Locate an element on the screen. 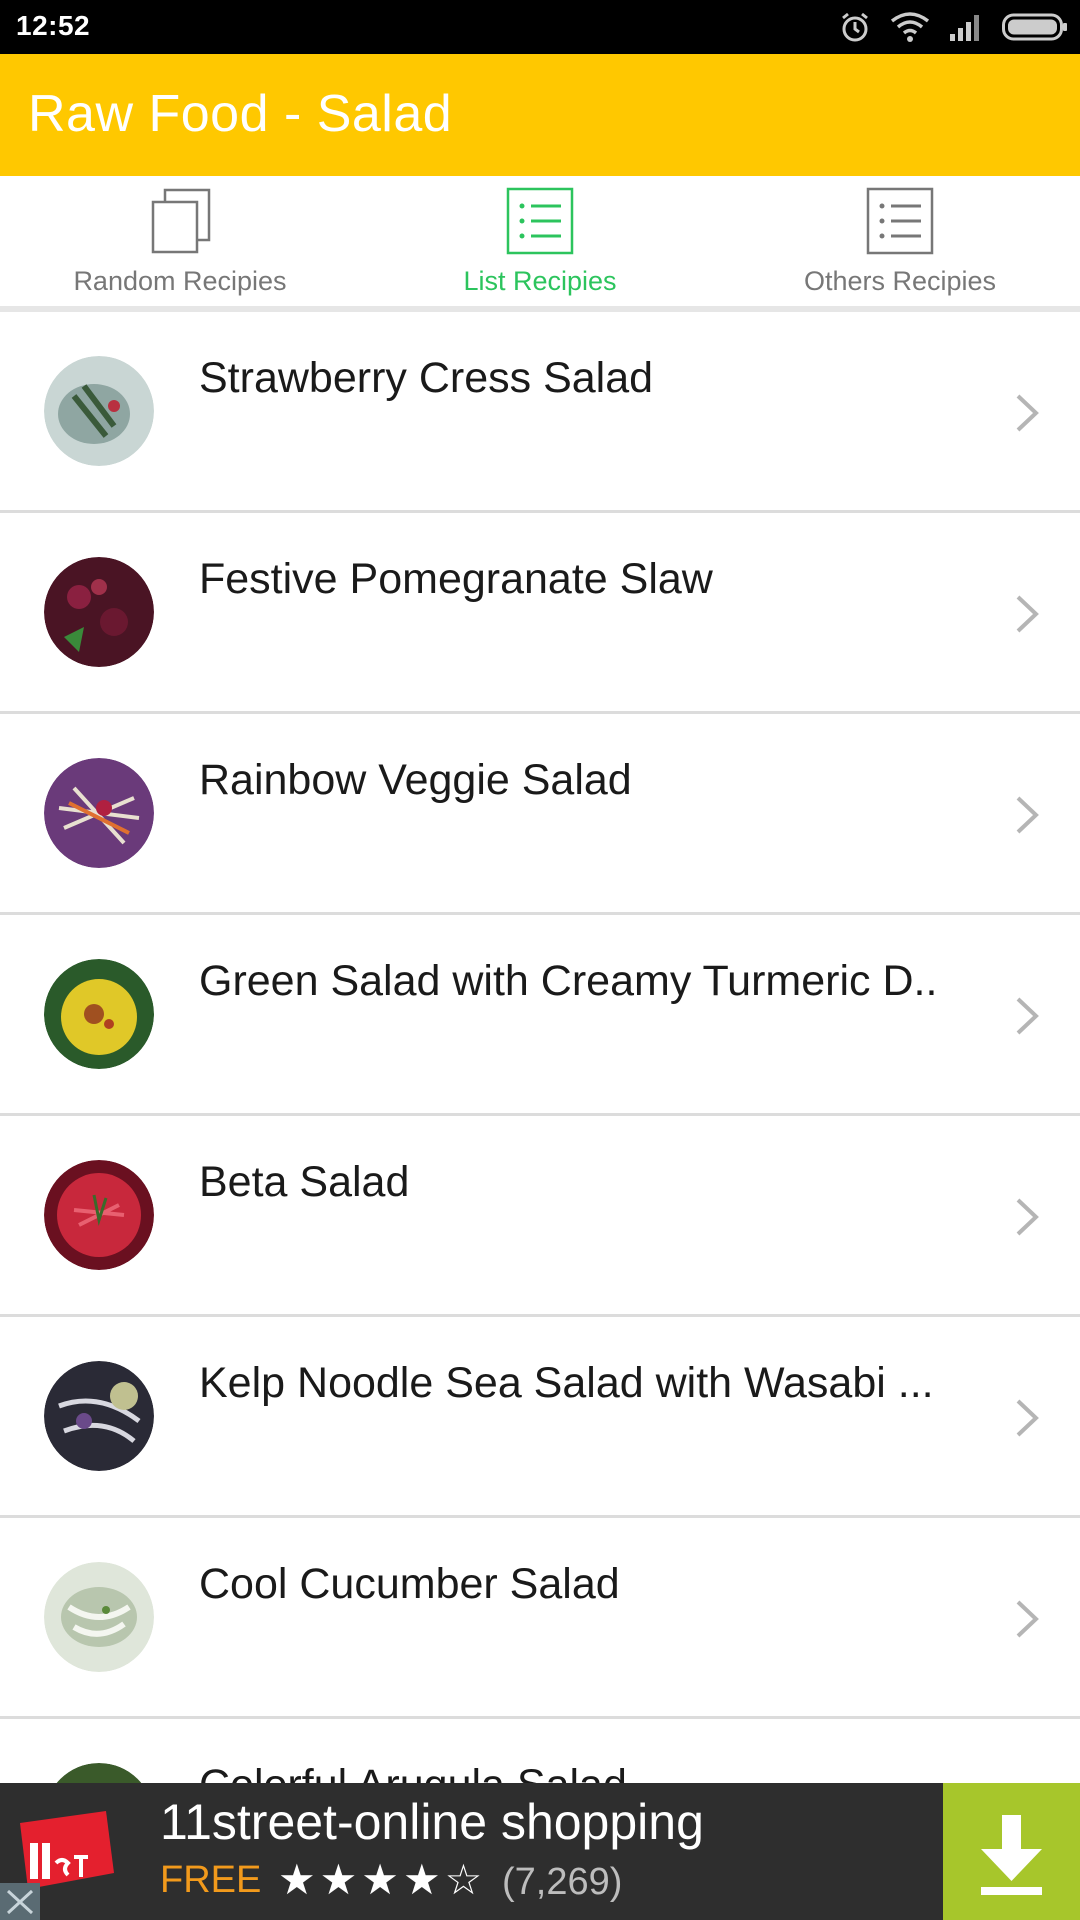  status-time: 12:52 is located at coordinates (53, 25).